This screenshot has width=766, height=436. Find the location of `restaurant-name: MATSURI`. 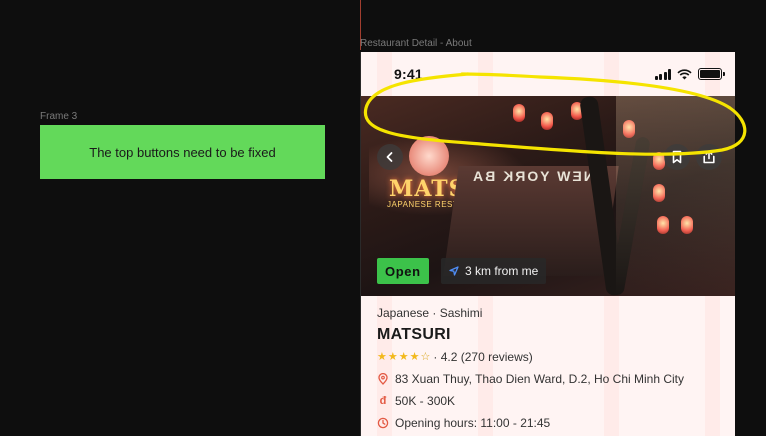

restaurant-name: MATSURI is located at coordinates (414, 334).